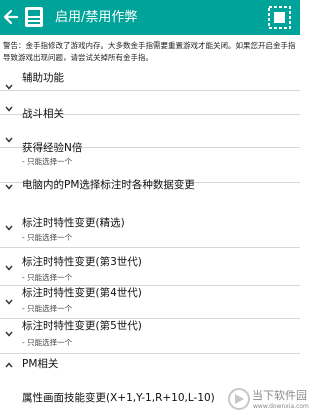 The width and height of the screenshot is (320, 415). Describe the element at coordinates (82, 326) in the screenshot. I see `cheat-group-title: 标注时特性变更(第5世代)` at that location.